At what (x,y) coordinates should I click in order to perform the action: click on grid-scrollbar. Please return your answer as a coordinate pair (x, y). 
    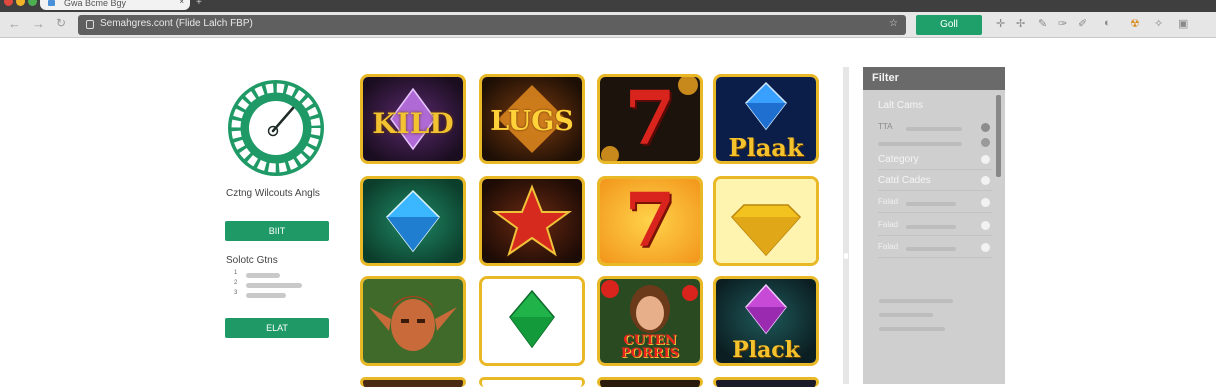
    Looking at the image, I should click on (846, 225).